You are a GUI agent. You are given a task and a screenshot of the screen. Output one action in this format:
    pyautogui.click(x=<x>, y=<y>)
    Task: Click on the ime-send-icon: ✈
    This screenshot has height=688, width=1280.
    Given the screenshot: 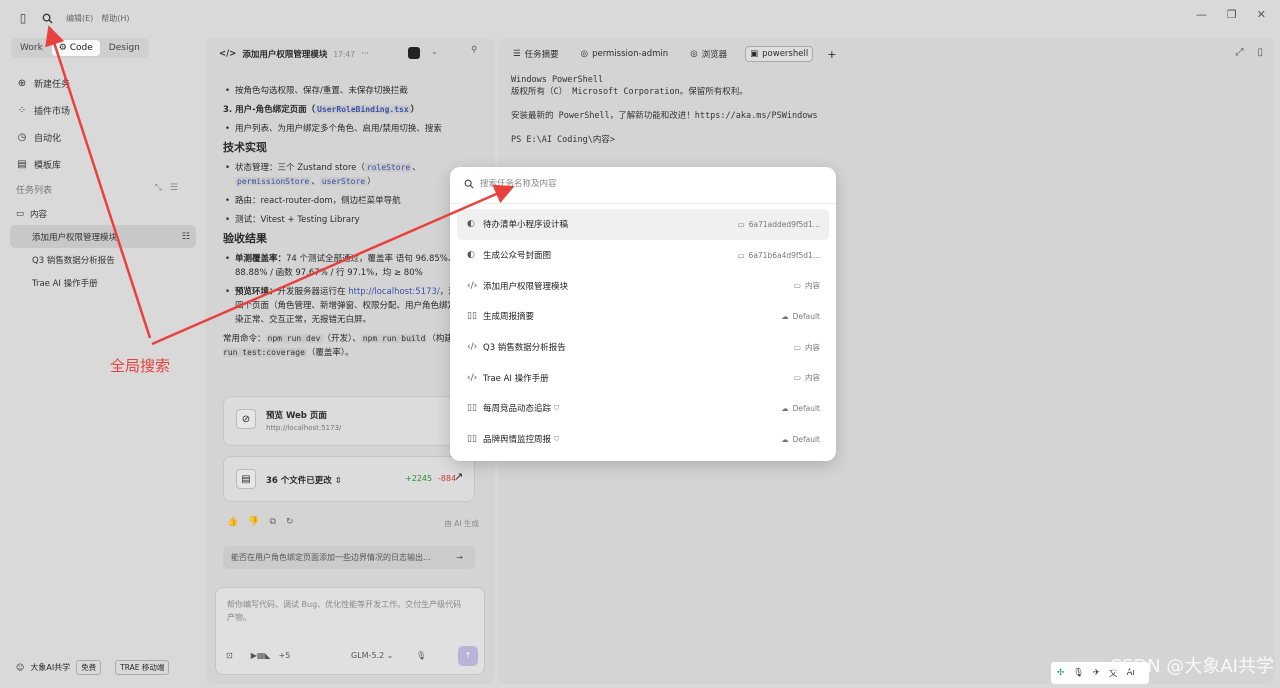 What is the action you would take?
    pyautogui.click(x=1096, y=673)
    